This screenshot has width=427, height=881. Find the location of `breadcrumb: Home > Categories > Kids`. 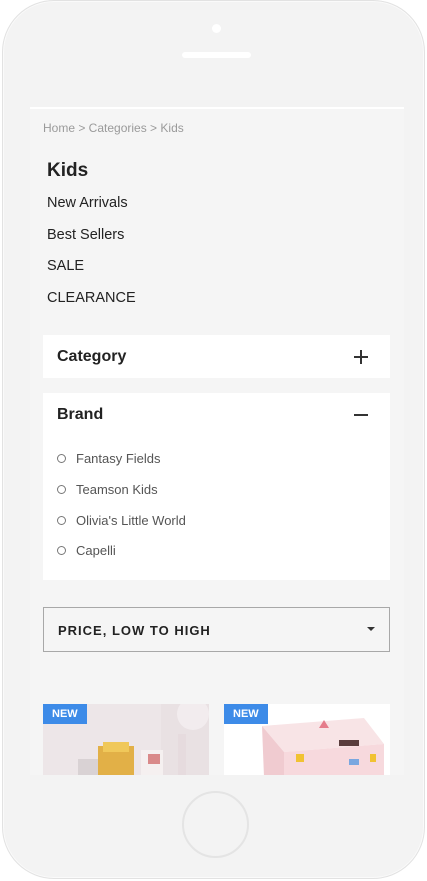

breadcrumb: Home > Categories > Kids is located at coordinates (113, 128).